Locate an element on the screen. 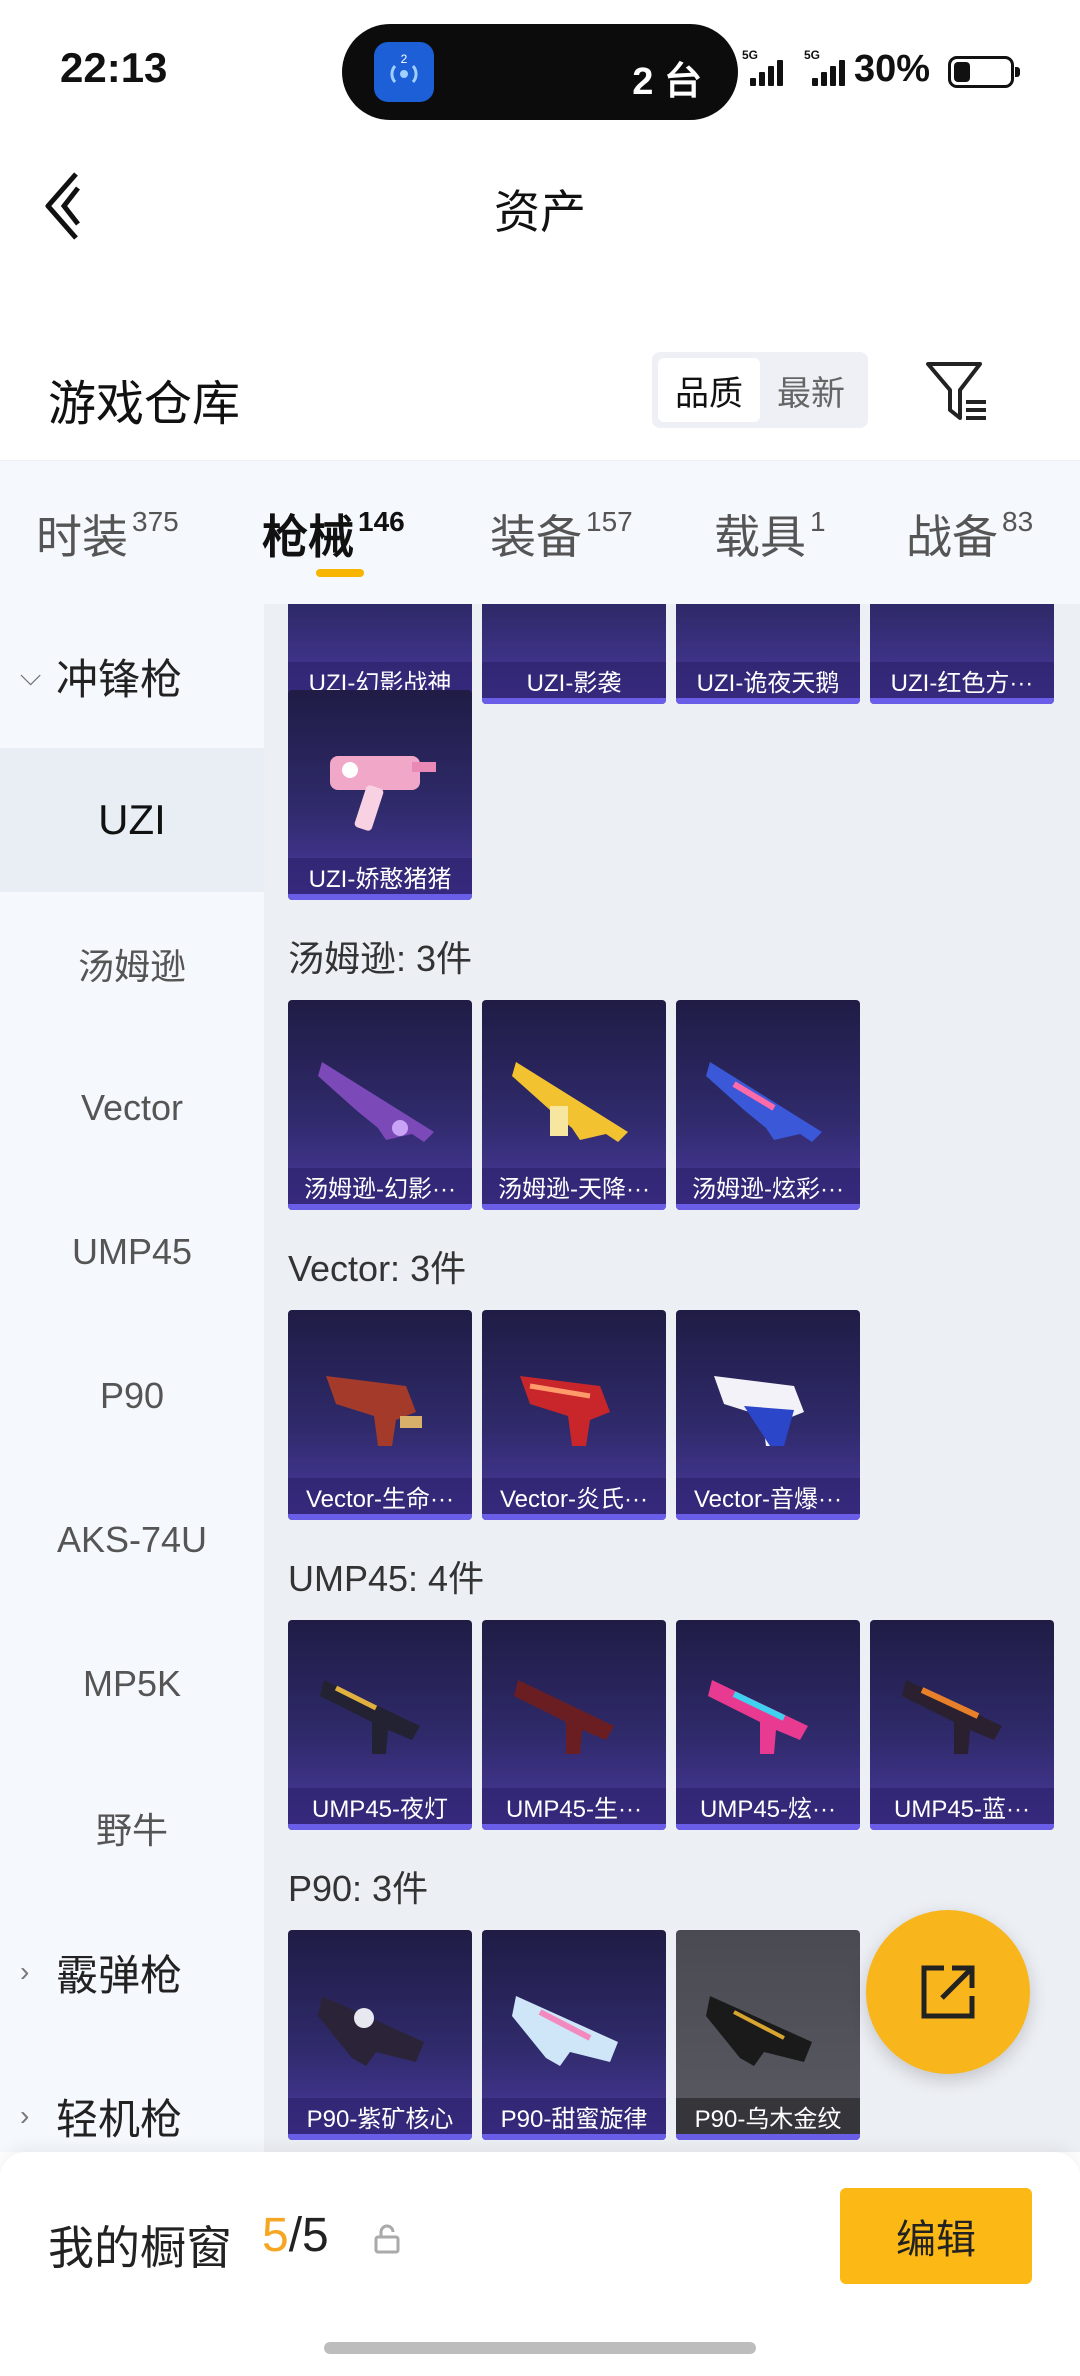 This screenshot has width=1080, height=2376. skin-card: UMP45-生··· is located at coordinates (574, 1725).